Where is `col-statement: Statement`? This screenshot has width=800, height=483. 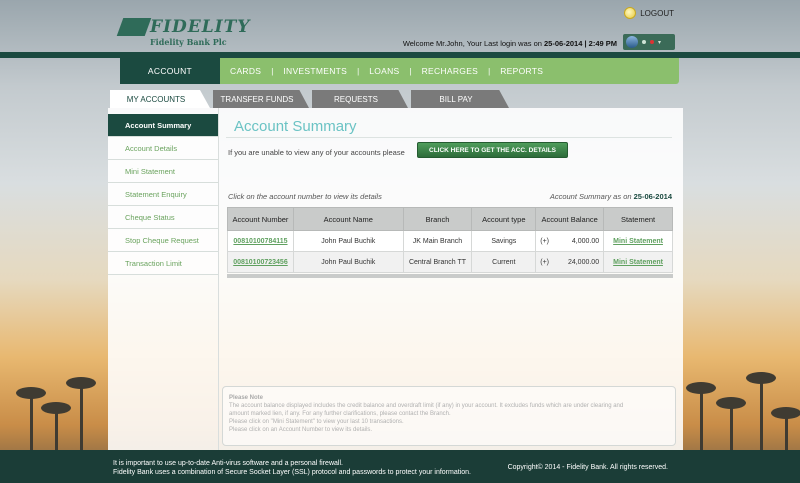 col-statement: Statement is located at coordinates (638, 219).